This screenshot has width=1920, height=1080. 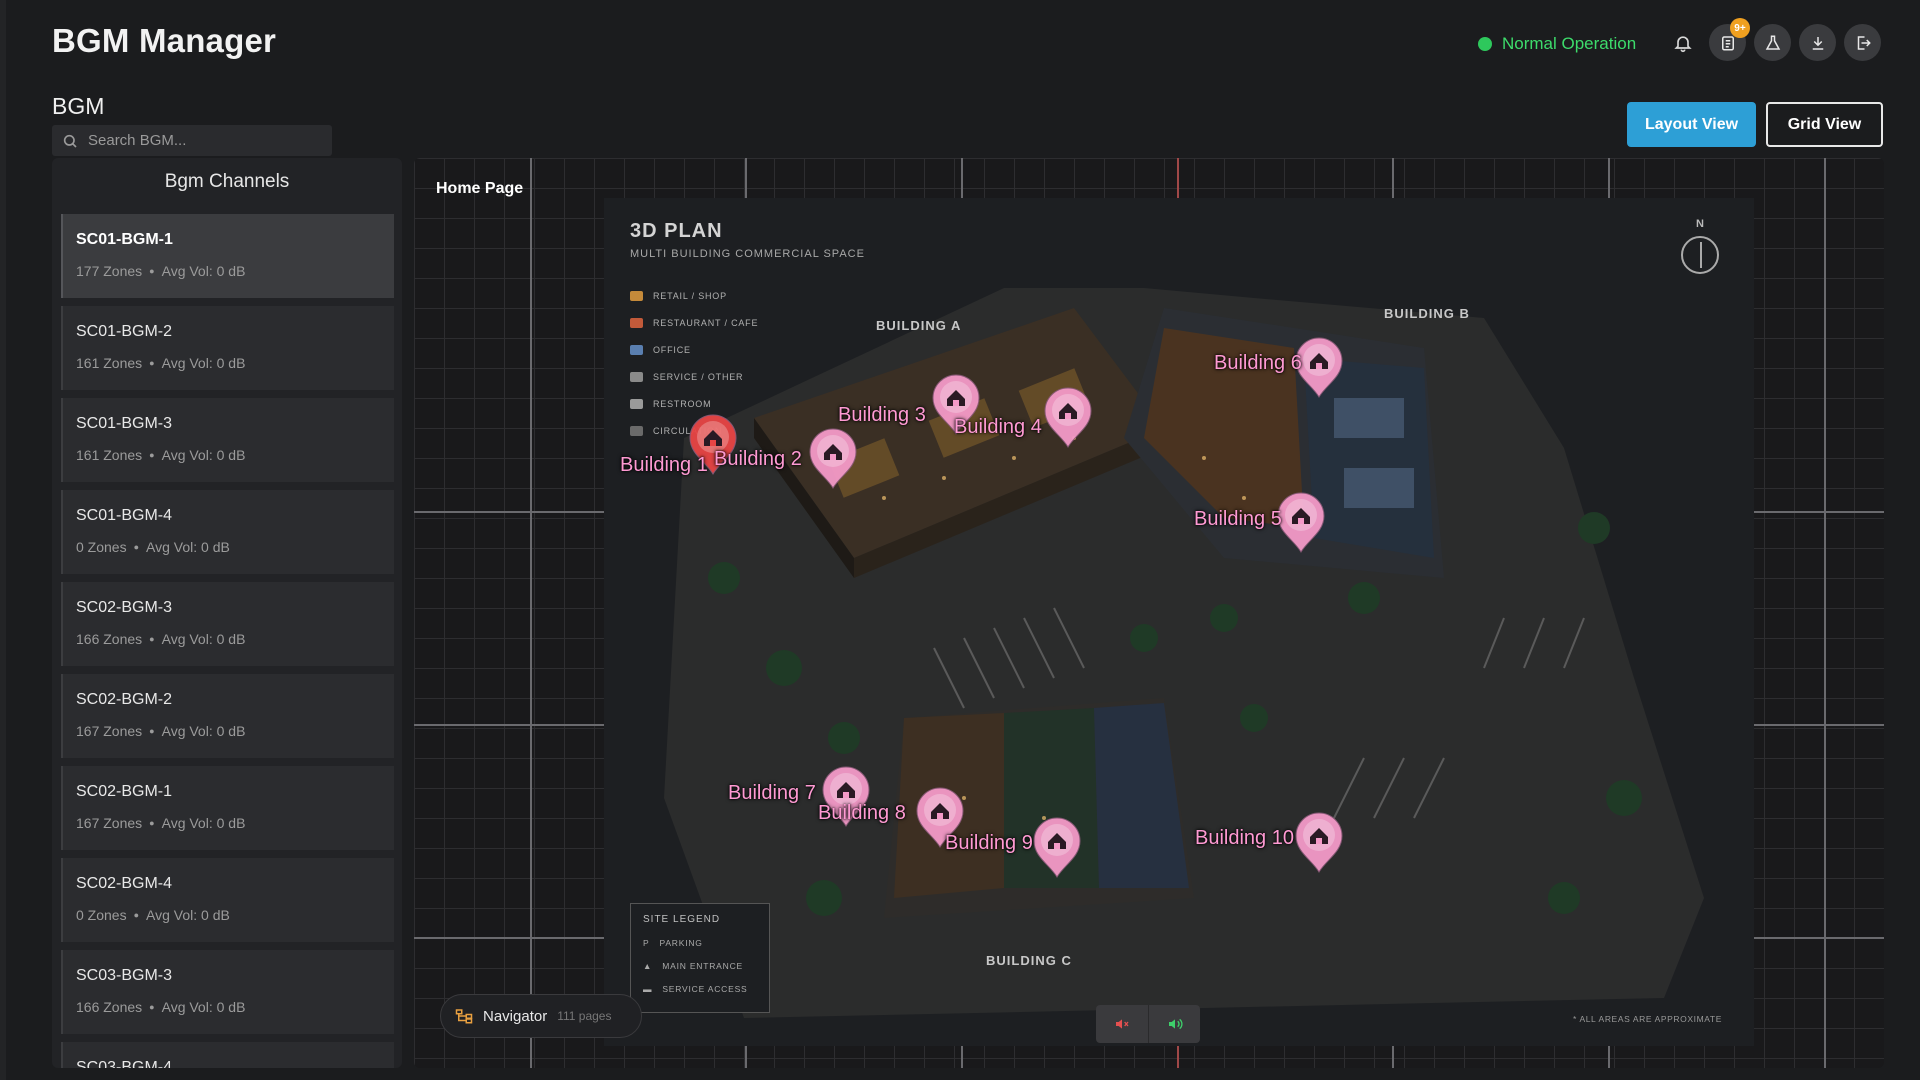 What do you see at coordinates (464, 1016) in the screenshot?
I see `sitemap-icon` at bounding box center [464, 1016].